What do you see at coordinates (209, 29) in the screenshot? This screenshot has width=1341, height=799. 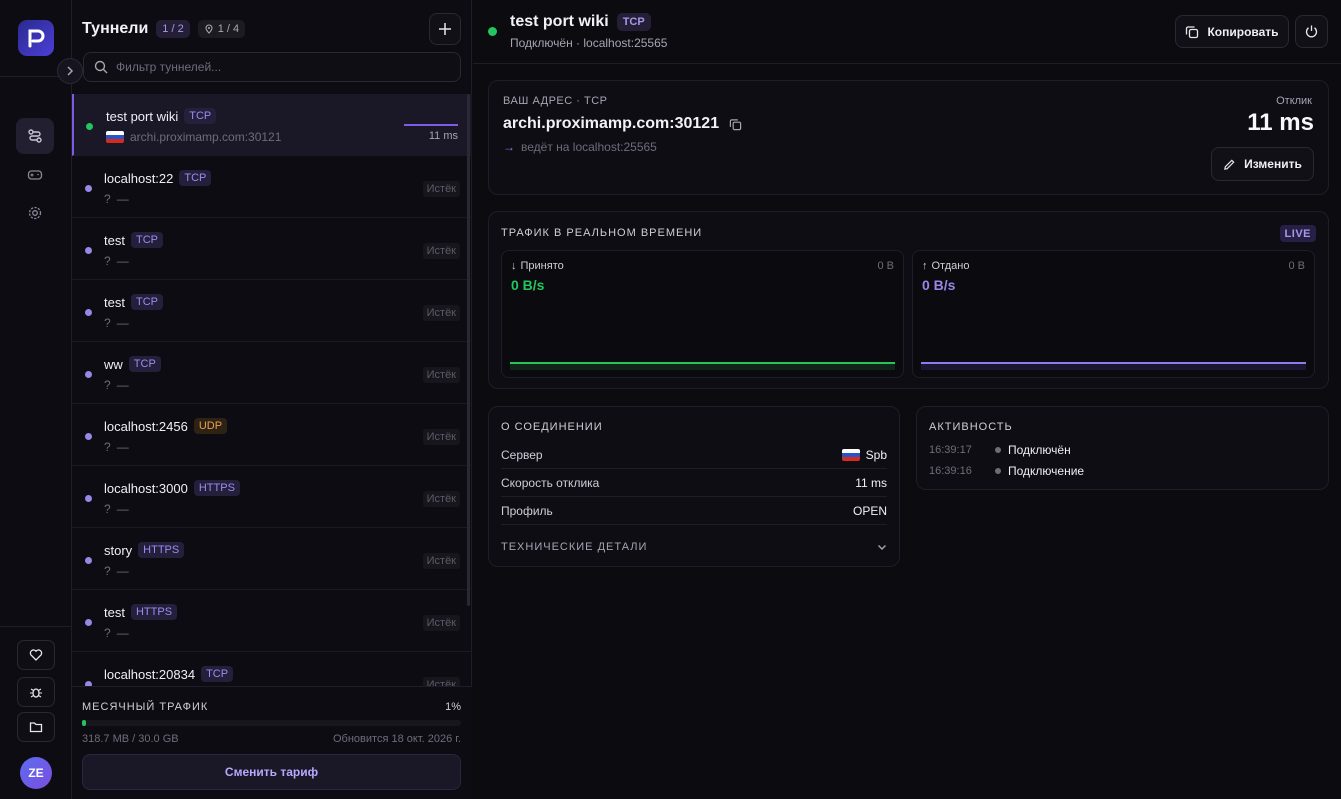 I see `location-pin-icon` at bounding box center [209, 29].